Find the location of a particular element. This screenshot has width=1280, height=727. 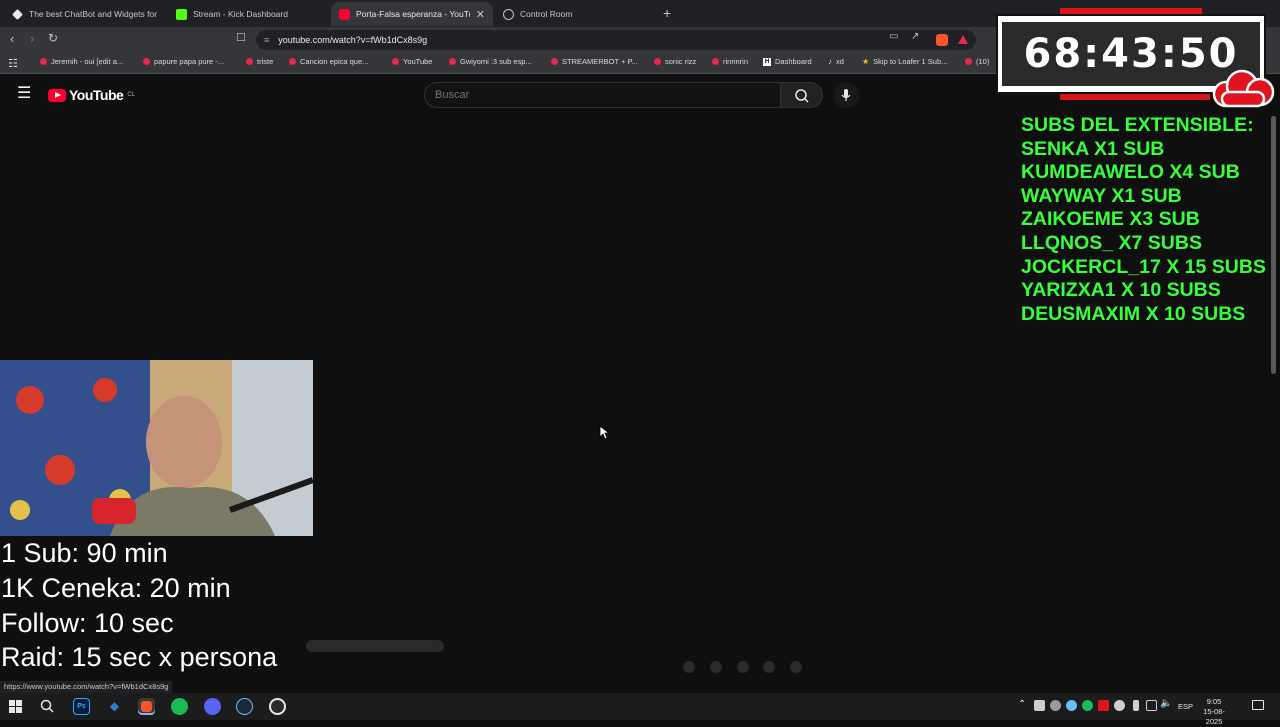

bookmark-item: rinrinrin is located at coordinates (730, 61).